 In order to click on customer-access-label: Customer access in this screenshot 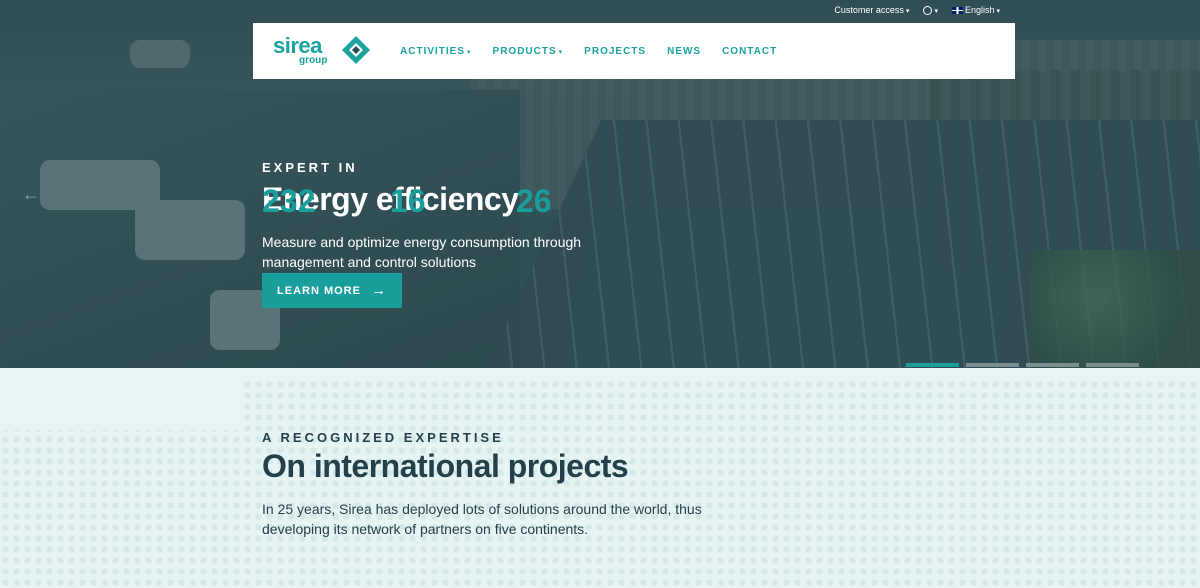, I will do `click(869, 10)`.